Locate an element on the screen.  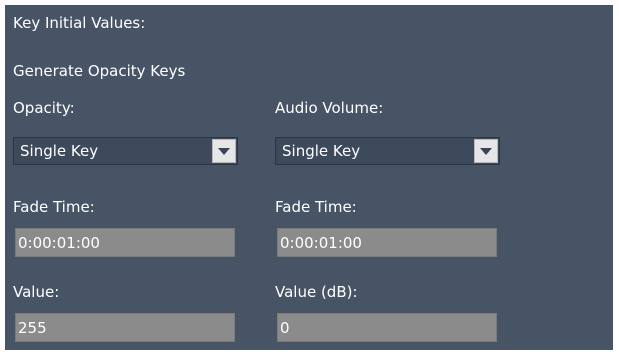
audio-mode-value: Single Key is located at coordinates (321, 151).